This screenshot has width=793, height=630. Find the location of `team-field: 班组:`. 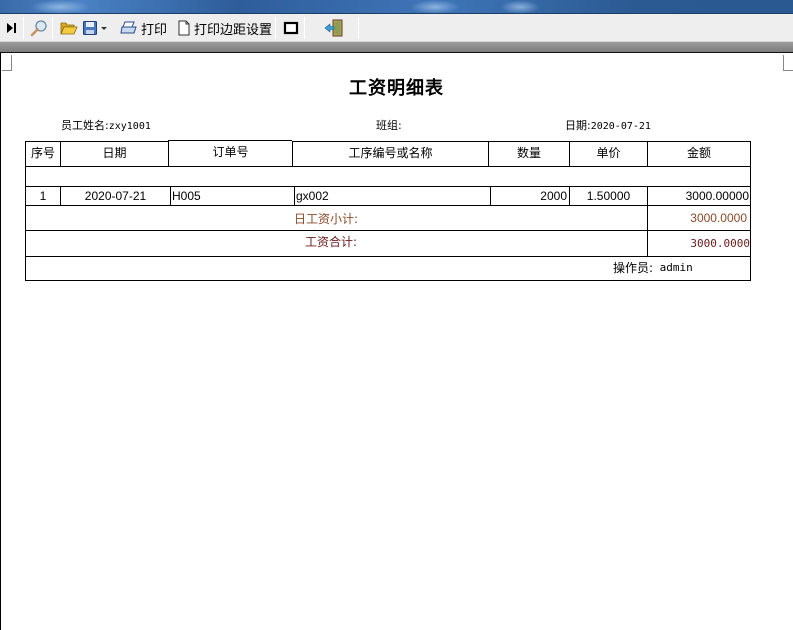

team-field: 班组: is located at coordinates (389, 125).